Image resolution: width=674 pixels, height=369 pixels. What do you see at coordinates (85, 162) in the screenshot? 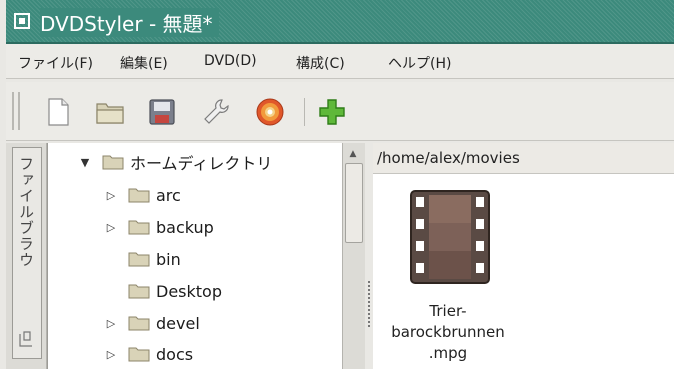
I see `collapse-arrow-icon: ▼` at bounding box center [85, 162].